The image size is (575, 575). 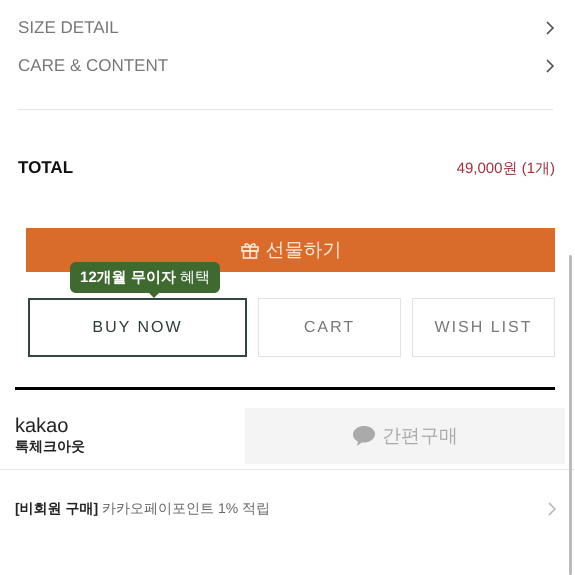 I want to click on total-amount: 49,000원 (1개), so click(x=505, y=168).